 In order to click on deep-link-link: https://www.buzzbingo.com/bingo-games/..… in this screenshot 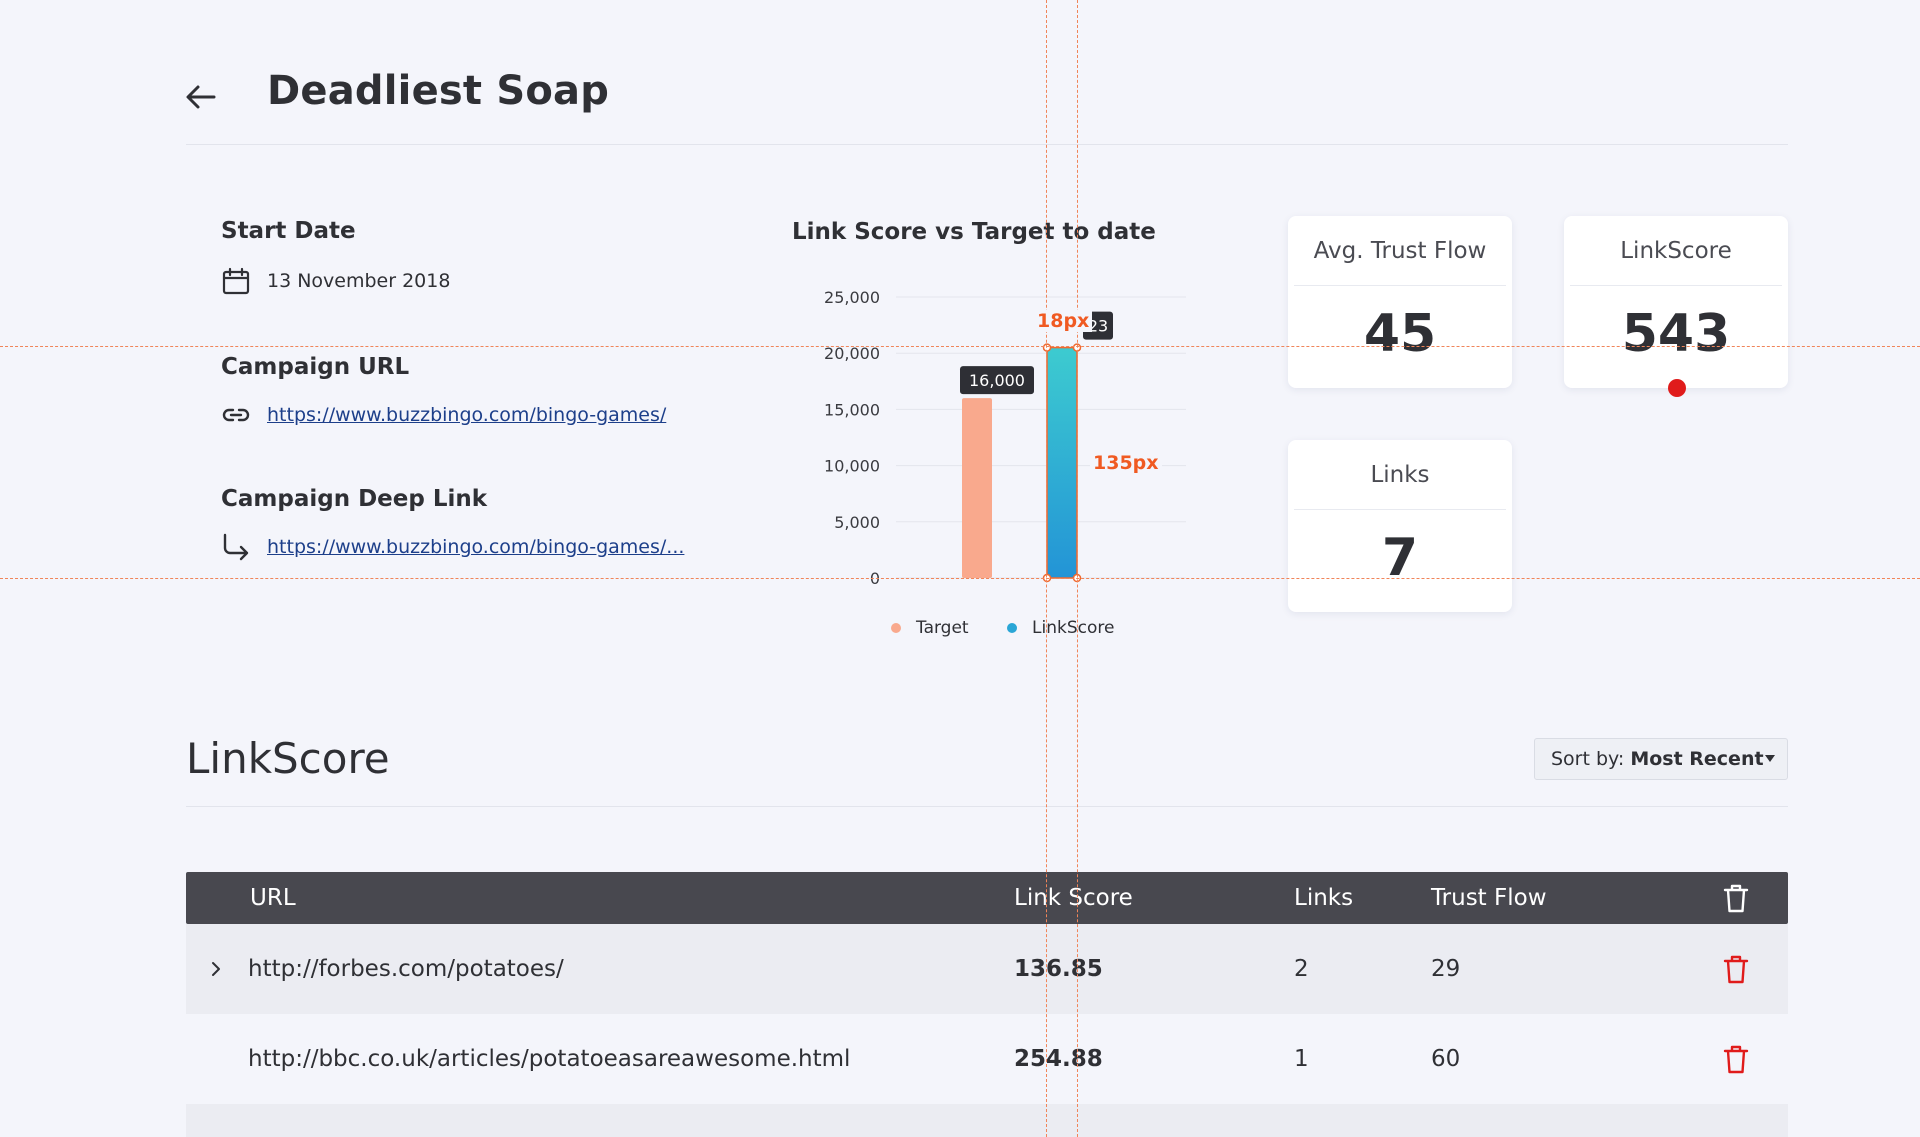, I will do `click(475, 547)`.